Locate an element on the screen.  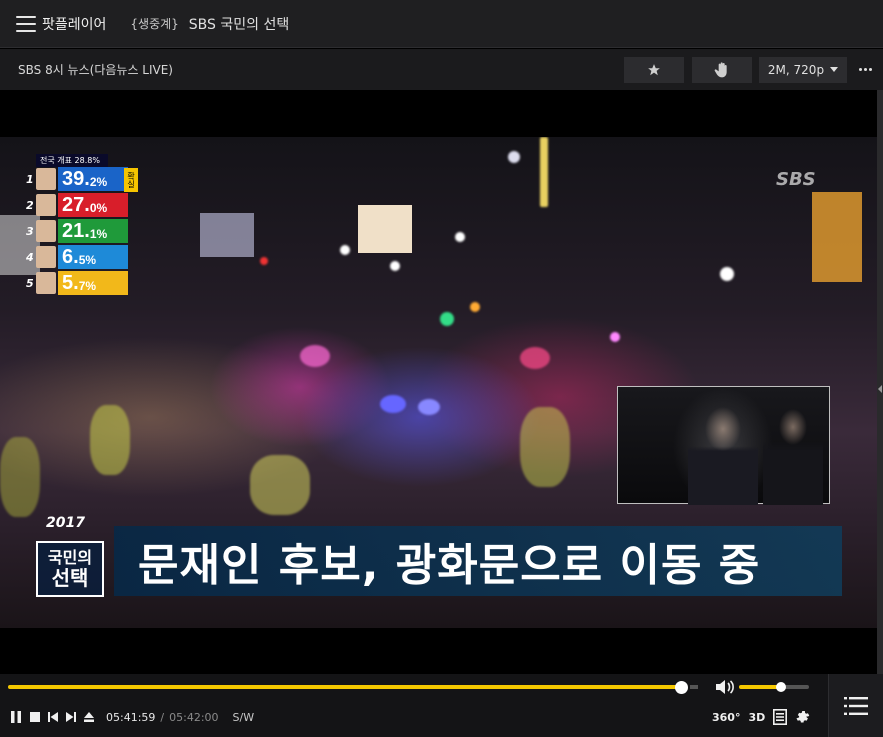
caption-year: 2017 is located at coordinates (65, 523).